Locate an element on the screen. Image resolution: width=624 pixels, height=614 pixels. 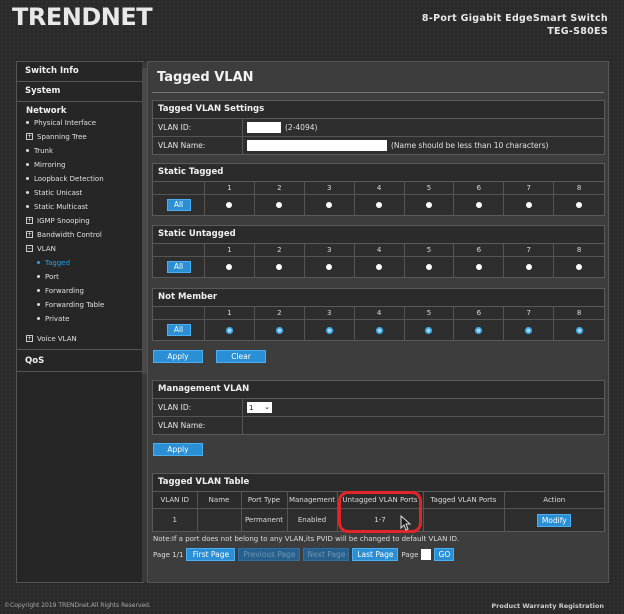
all-not-member-button: All is located at coordinates (178, 330).